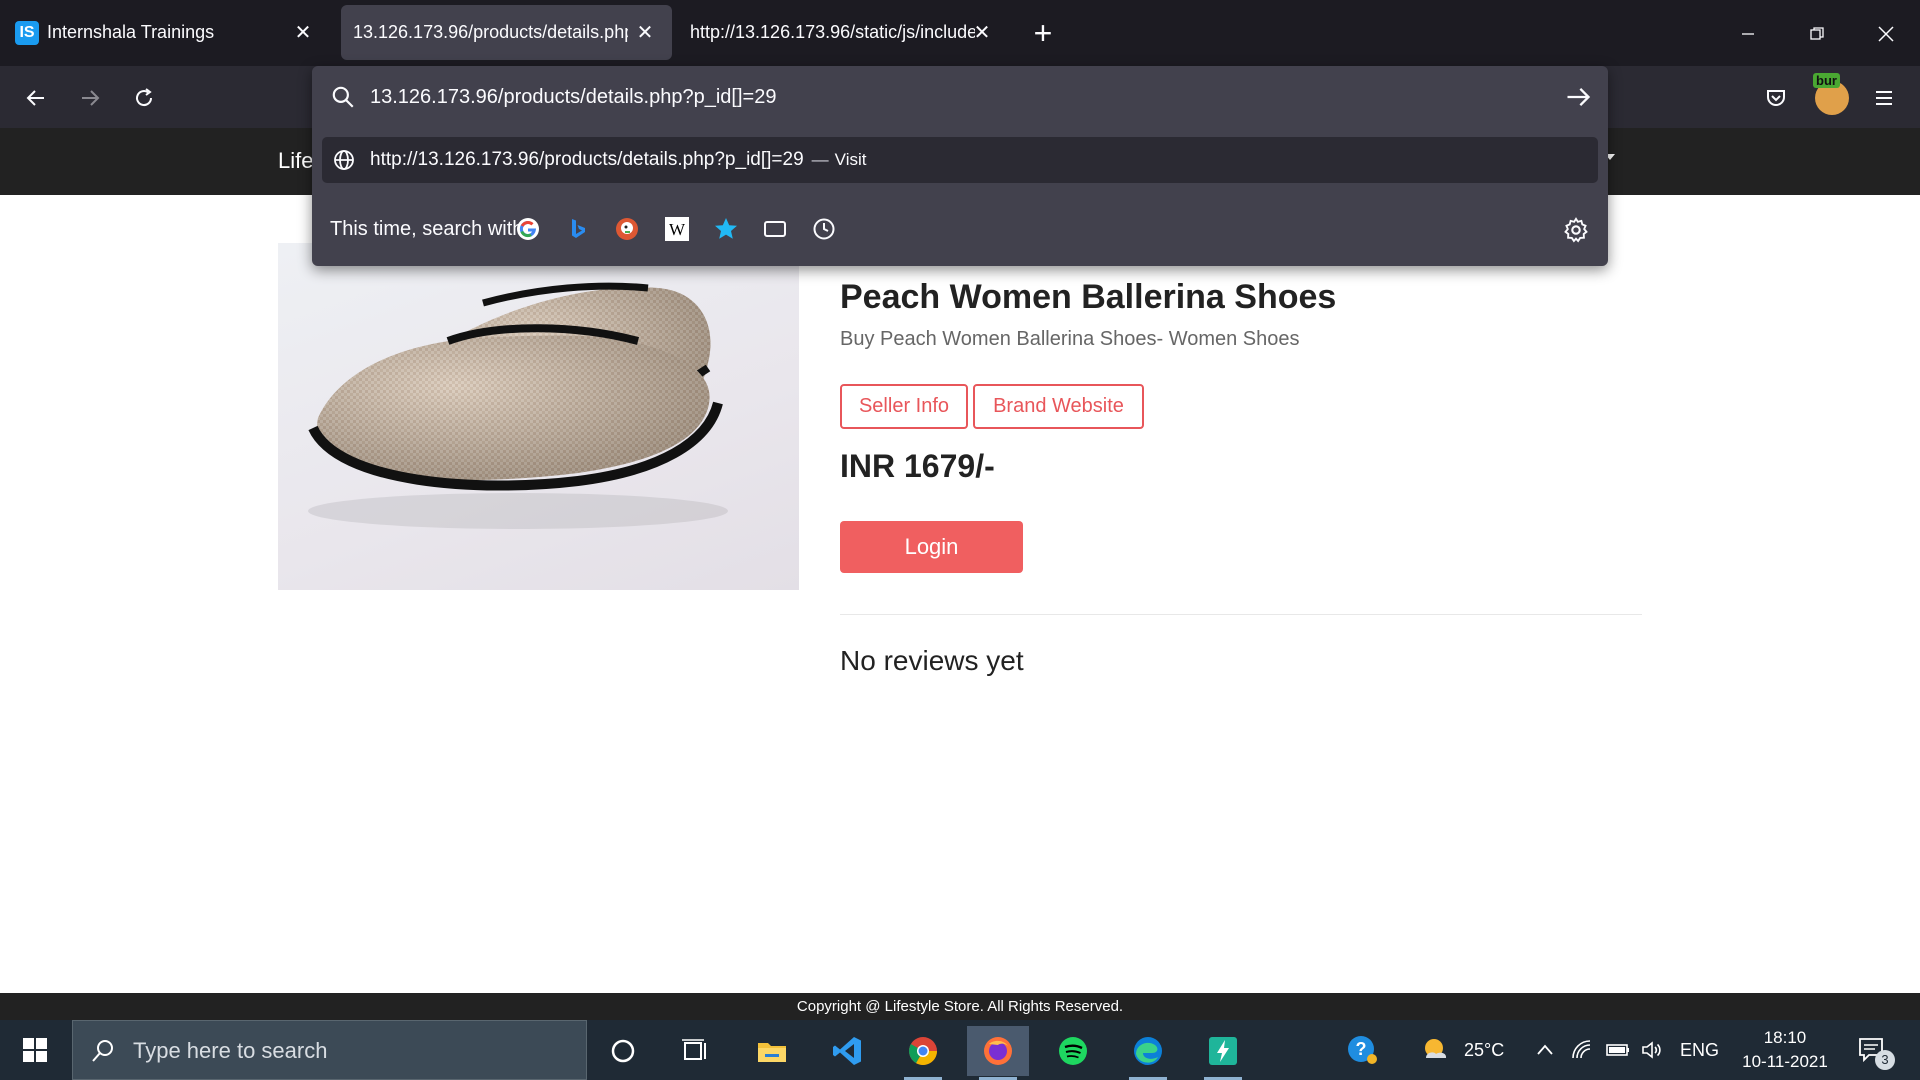 The image size is (1920, 1080). I want to click on windows-logo-icon, so click(35, 1050).